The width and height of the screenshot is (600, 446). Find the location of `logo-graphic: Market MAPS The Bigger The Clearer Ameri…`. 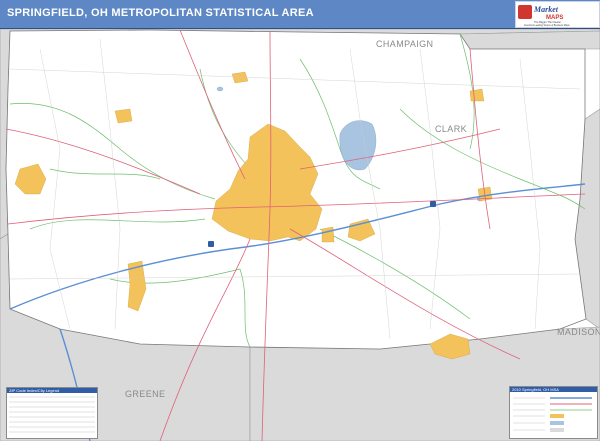

logo-graphic: Market MAPS The Bigger The Clearer Ameri… is located at coordinates (544, 16).